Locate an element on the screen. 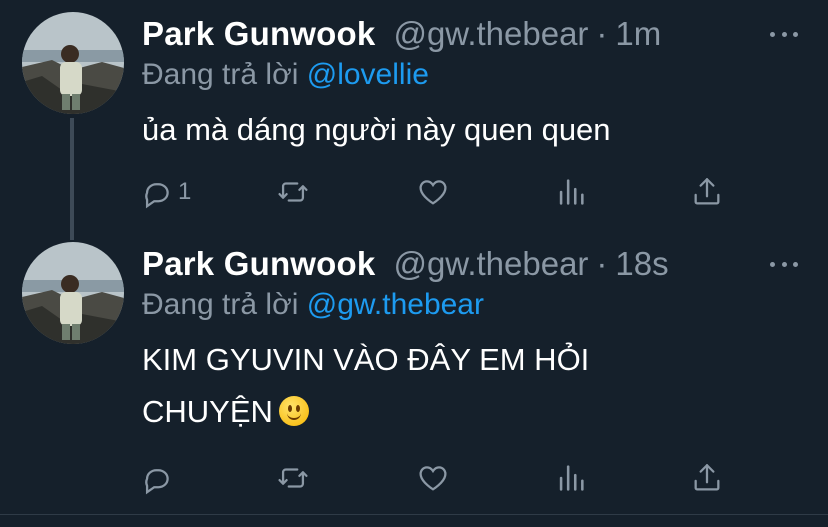 Image resolution: width=828 pixels, height=527 pixels. user-handle: @gw.thebear is located at coordinates (490, 264).